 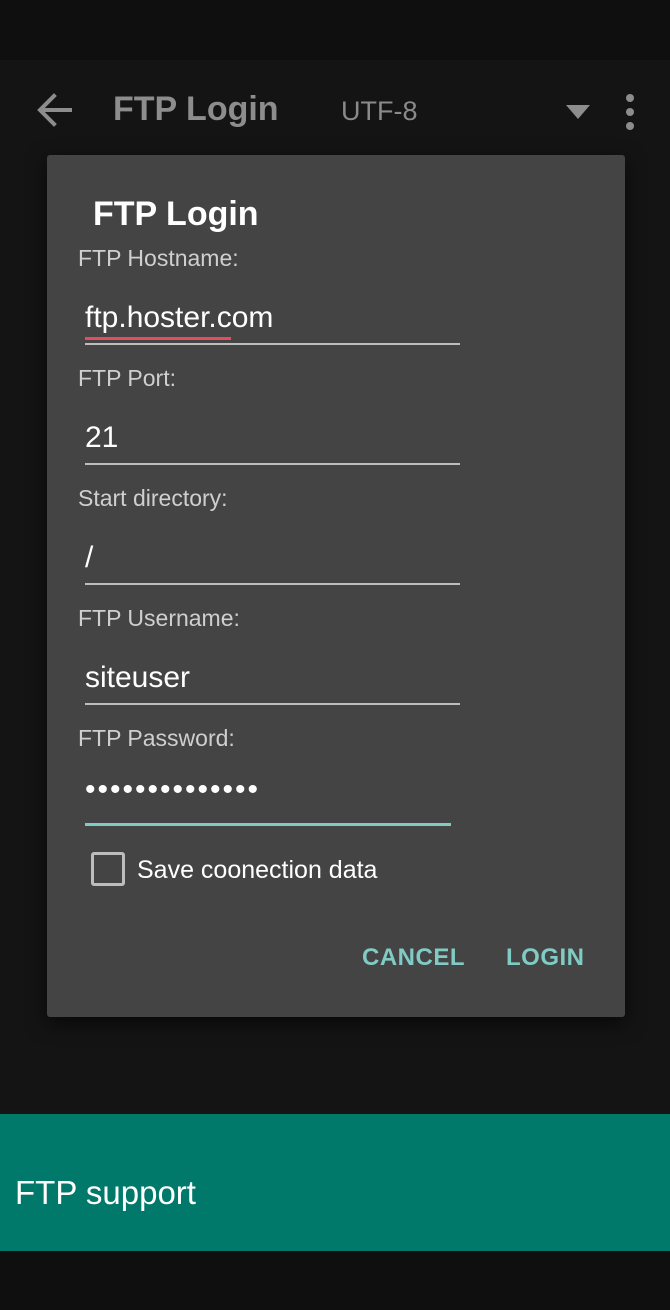 I want to click on hostname-label: FTP Hostname:, so click(x=158, y=258).